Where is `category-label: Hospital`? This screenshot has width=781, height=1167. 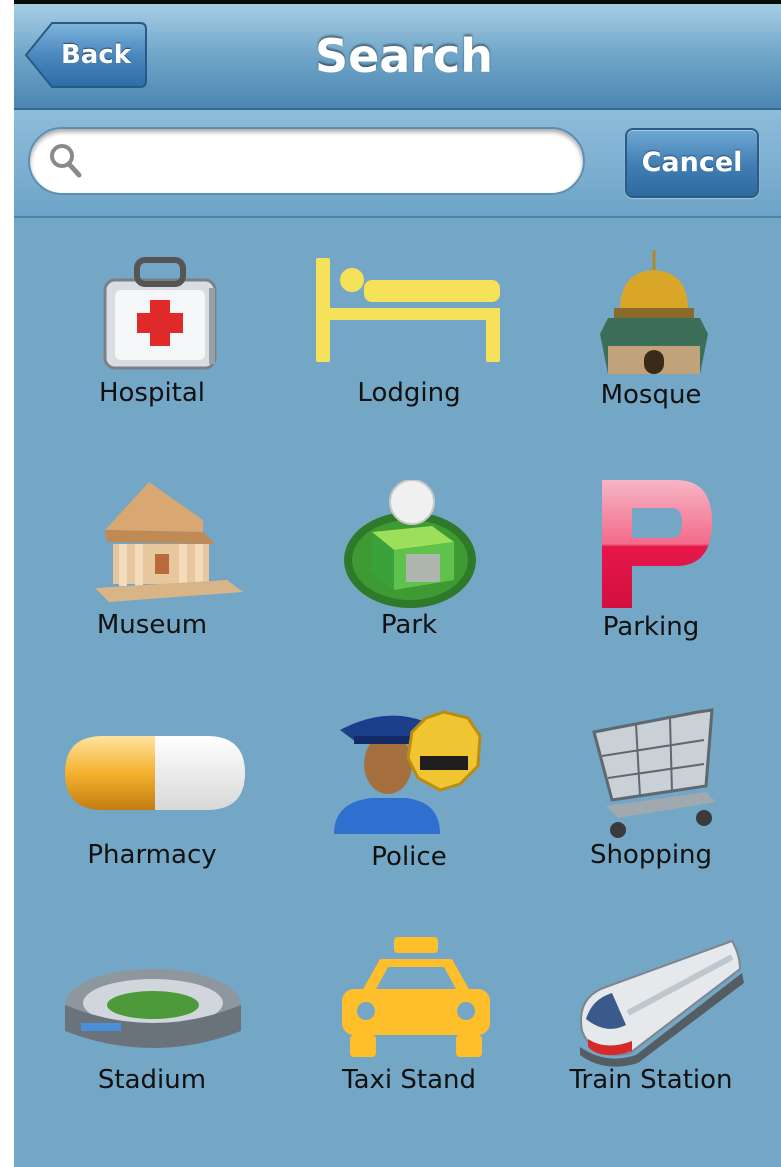 category-label: Hospital is located at coordinates (152, 393).